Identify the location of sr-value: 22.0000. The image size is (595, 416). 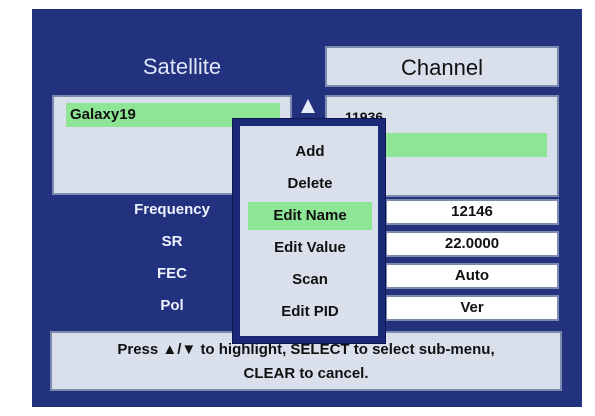
(472, 244).